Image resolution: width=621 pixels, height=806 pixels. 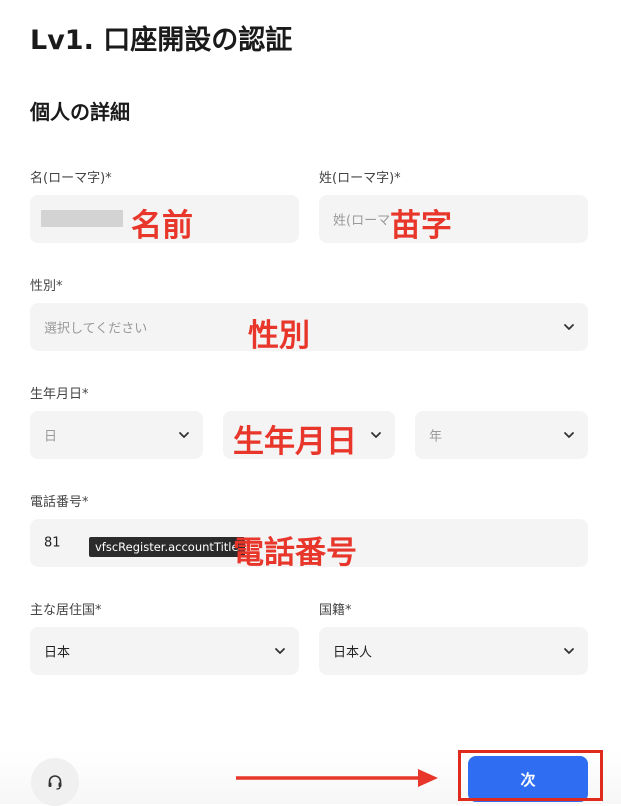 What do you see at coordinates (57, 653) in the screenshot?
I see `residence-value: 日本` at bounding box center [57, 653].